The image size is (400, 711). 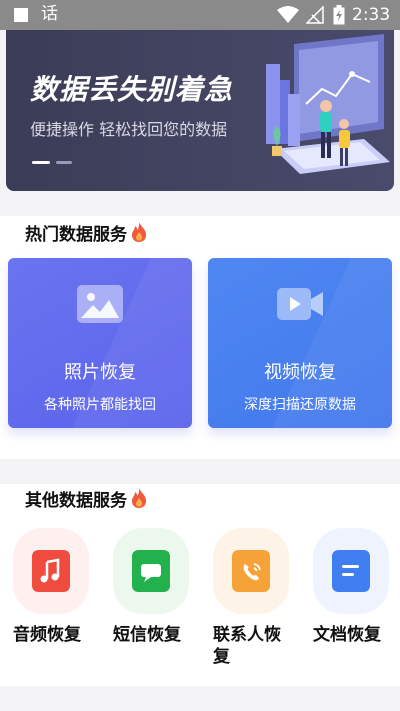 What do you see at coordinates (300, 372) in the screenshot?
I see `video-recovery-title: 视频恢复` at bounding box center [300, 372].